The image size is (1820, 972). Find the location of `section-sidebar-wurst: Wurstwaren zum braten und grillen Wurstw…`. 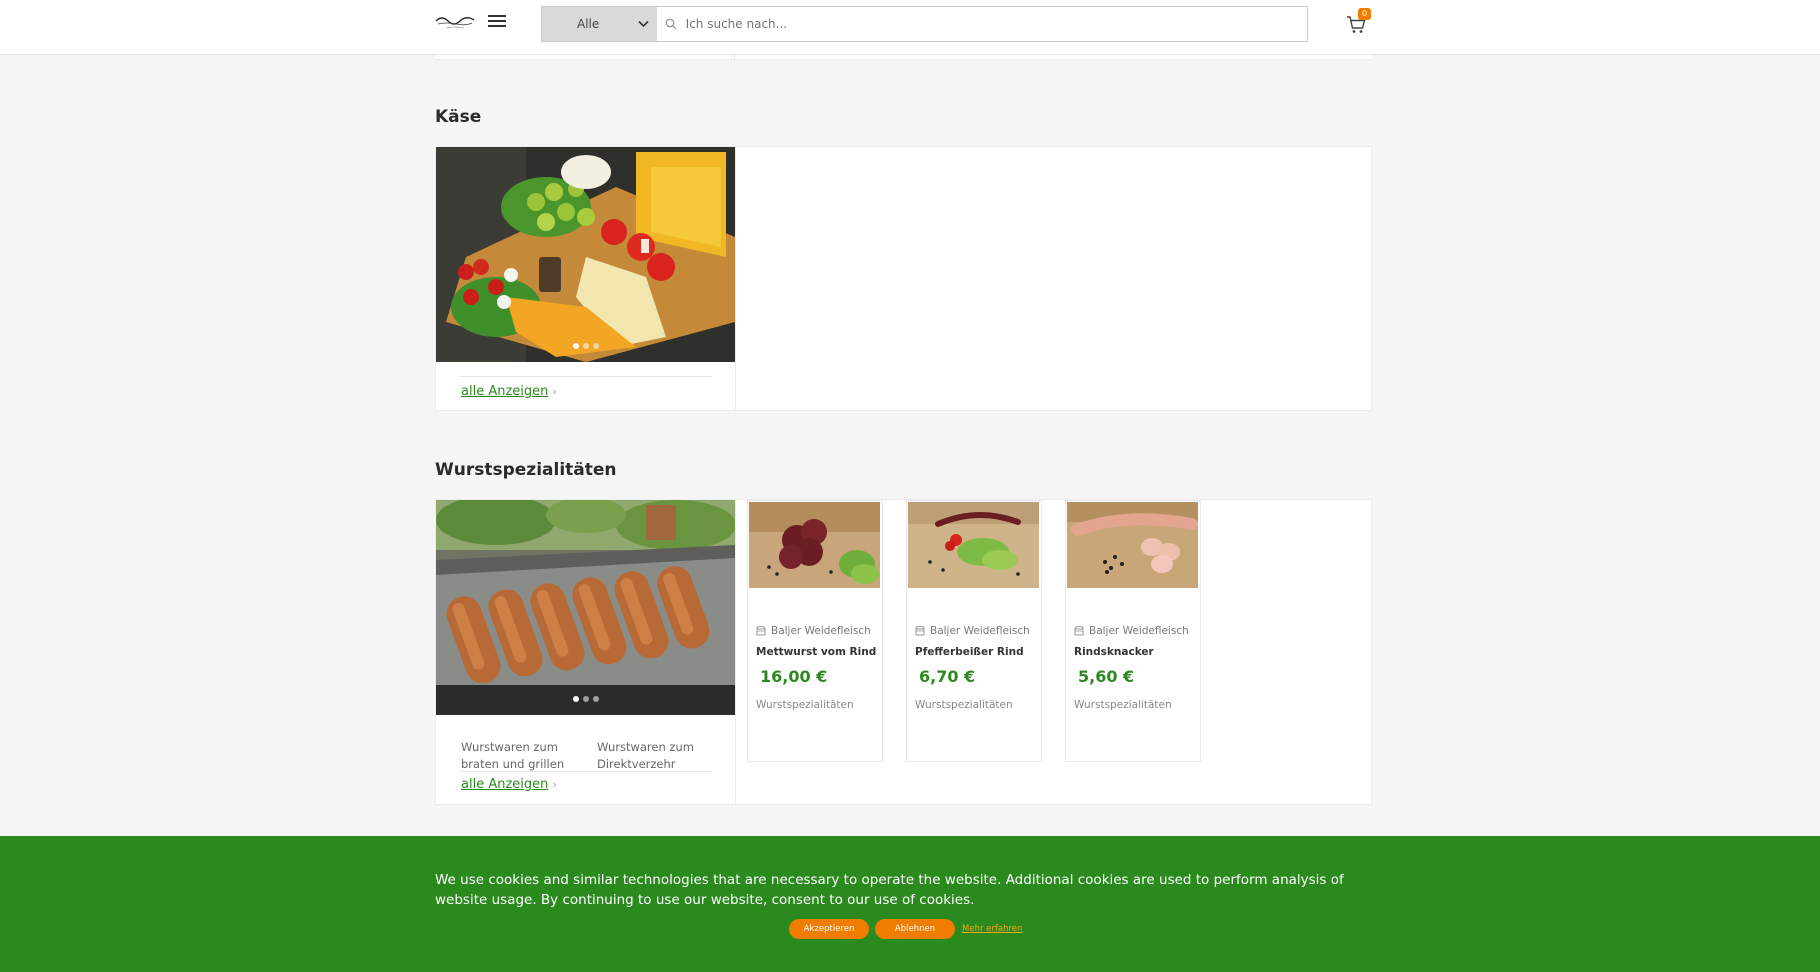

section-sidebar-wurst: Wurstwaren zum braten und grillen Wurstw… is located at coordinates (586, 652).